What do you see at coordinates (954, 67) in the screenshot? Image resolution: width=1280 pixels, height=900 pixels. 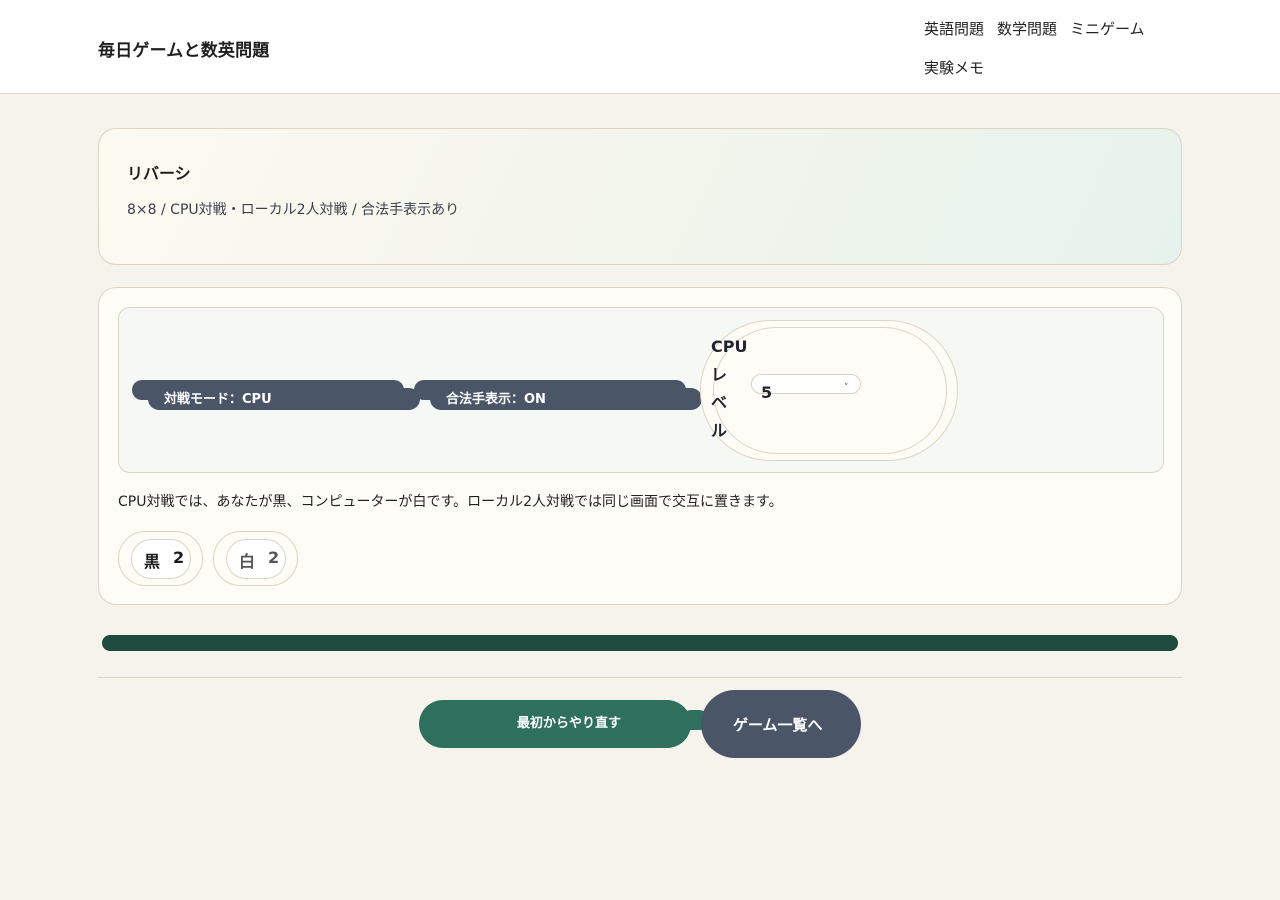 I see `nav-link-lab-notes: 実験メモ` at bounding box center [954, 67].